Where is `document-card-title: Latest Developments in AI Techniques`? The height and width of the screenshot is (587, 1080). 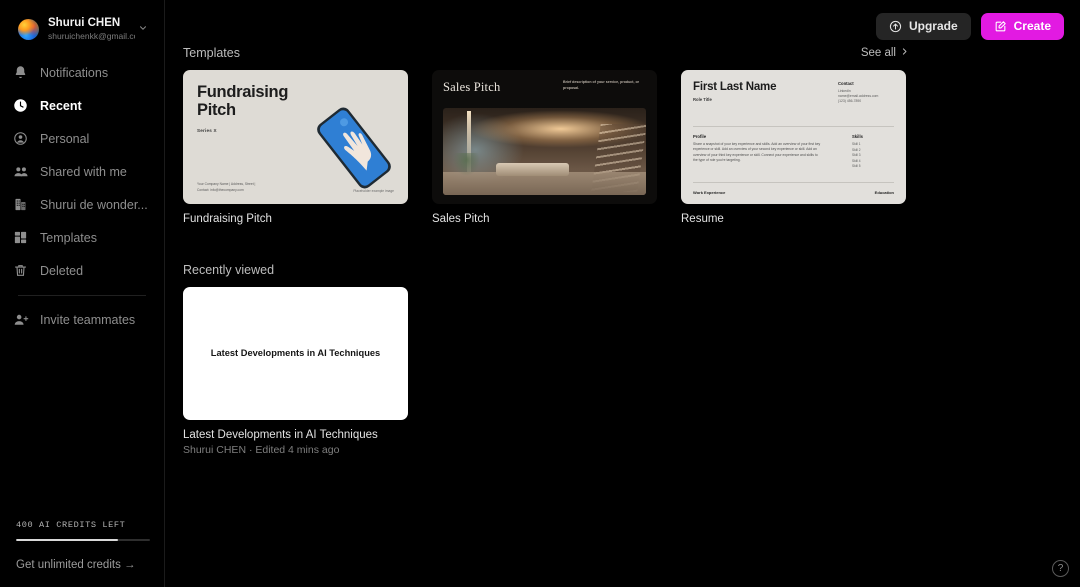 document-card-title: Latest Developments in AI Techniques is located at coordinates (280, 435).